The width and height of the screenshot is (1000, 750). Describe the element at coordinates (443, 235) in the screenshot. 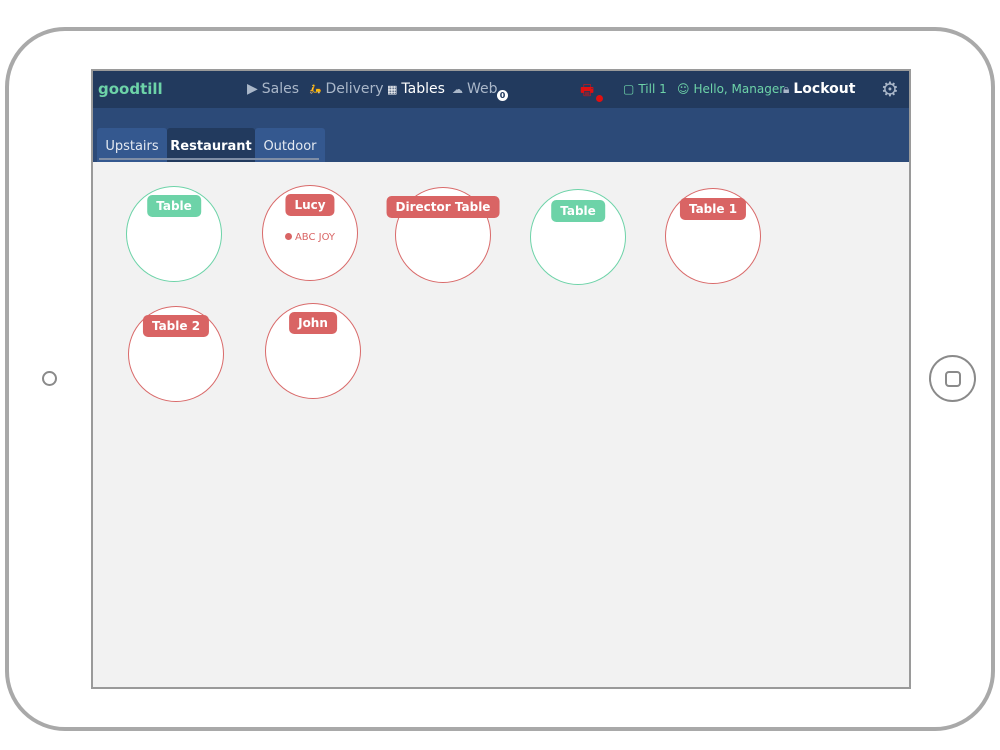

I see `table-item: Director Table` at that location.